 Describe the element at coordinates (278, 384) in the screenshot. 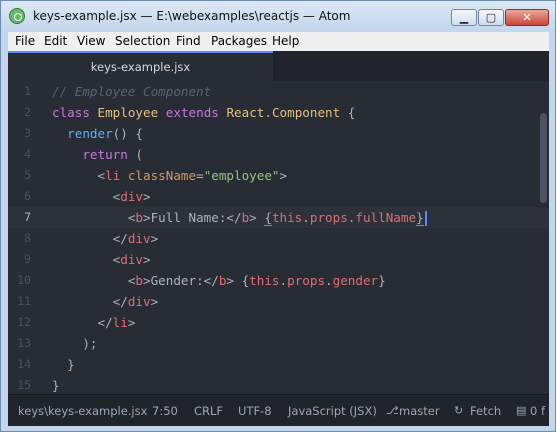

I see `code-line: 15 }` at that location.